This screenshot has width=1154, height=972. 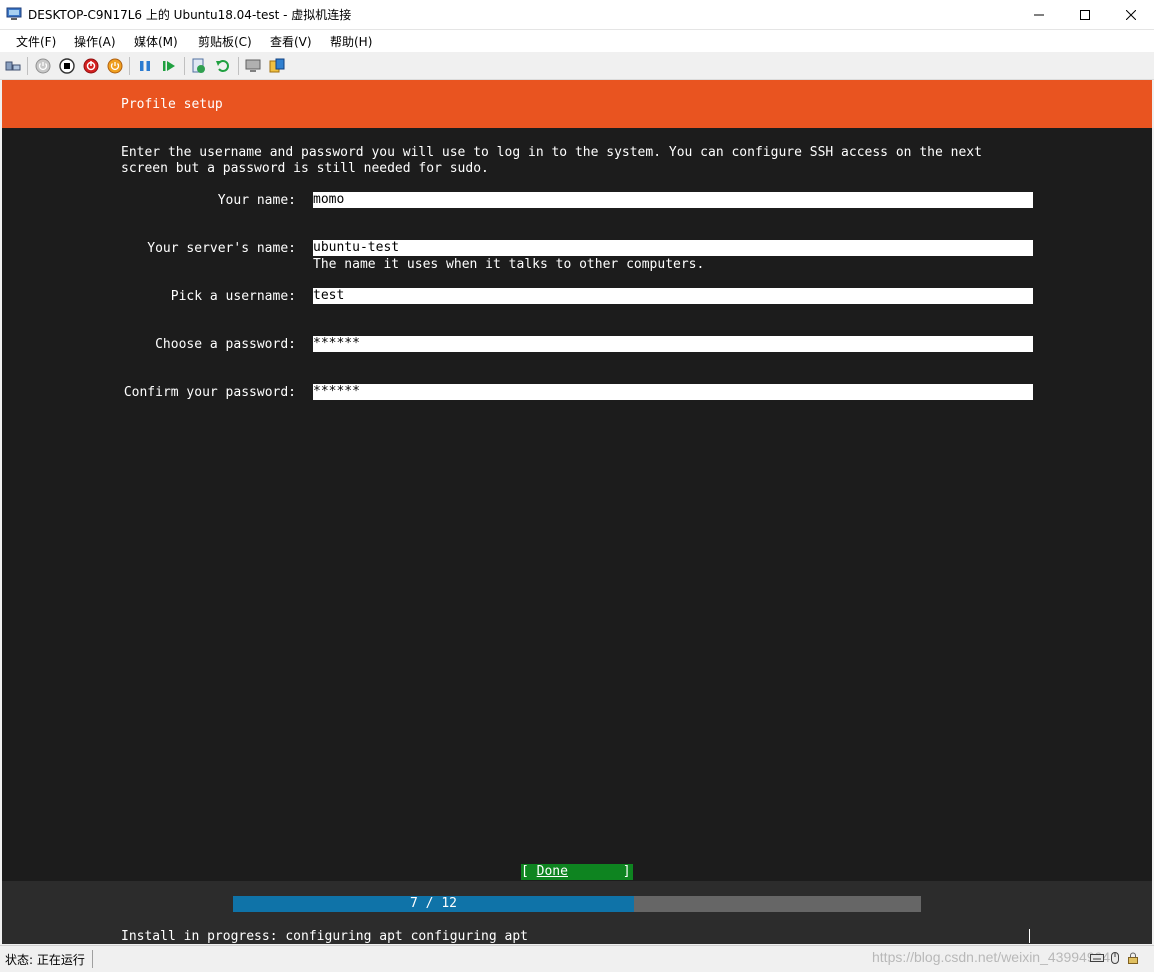 What do you see at coordinates (95, 41) in the screenshot?
I see `menu-action: 操作(A)` at bounding box center [95, 41].